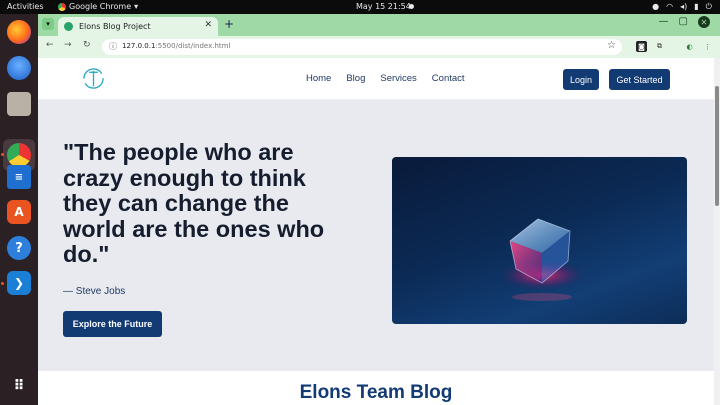 The height and width of the screenshot is (405, 720). What do you see at coordinates (611, 45) in the screenshot?
I see `bookmark-star-icon: ☆` at bounding box center [611, 45].